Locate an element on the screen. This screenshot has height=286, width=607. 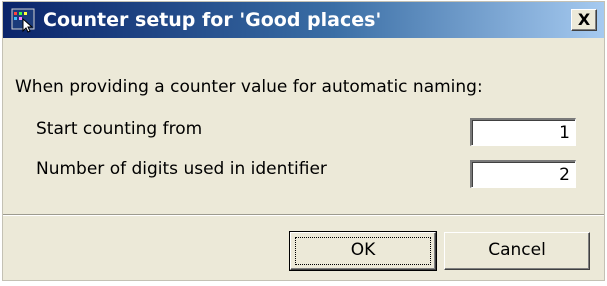
start-counting-label: Start counting from is located at coordinates (119, 129).